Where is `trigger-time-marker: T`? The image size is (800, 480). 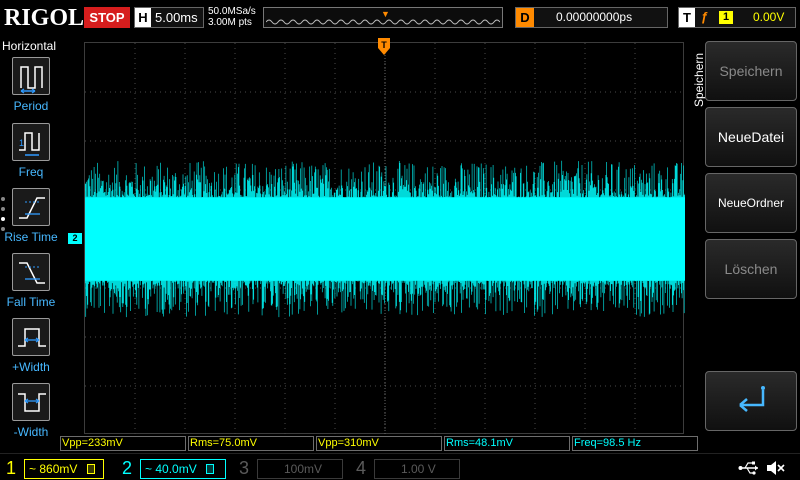
trigger-time-marker: T is located at coordinates (384, 47).